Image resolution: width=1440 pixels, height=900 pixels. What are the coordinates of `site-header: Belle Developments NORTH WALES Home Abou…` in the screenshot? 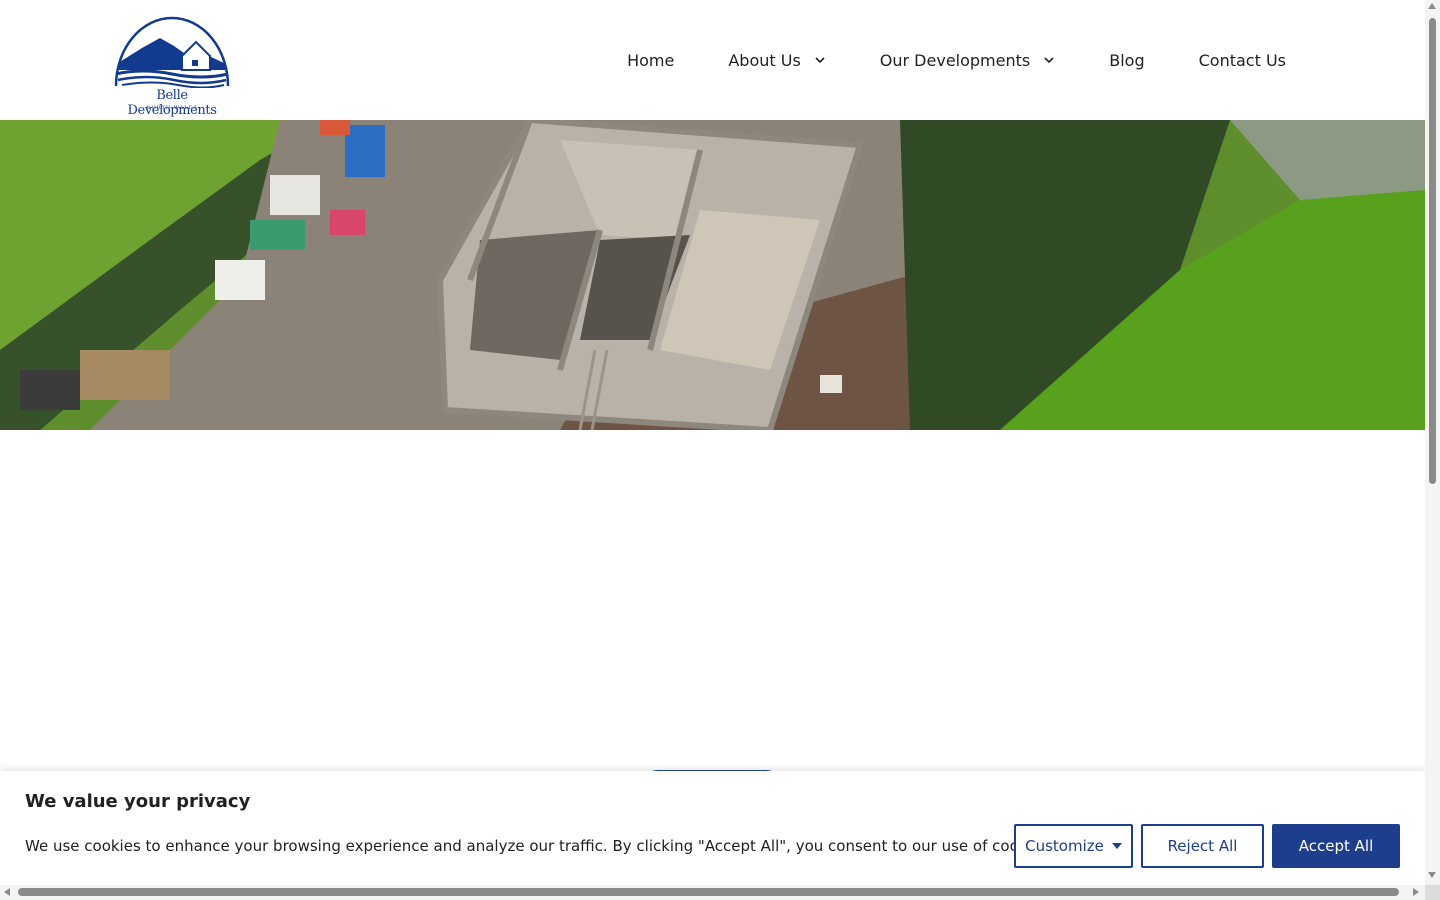 It's located at (712, 60).